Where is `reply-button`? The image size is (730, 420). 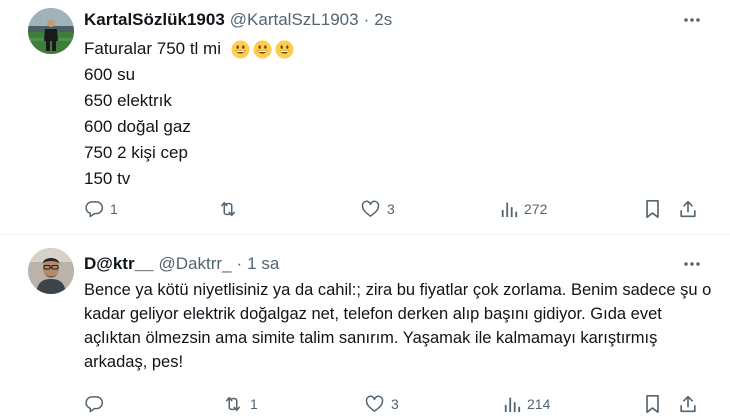
reply-button is located at coordinates (97, 404).